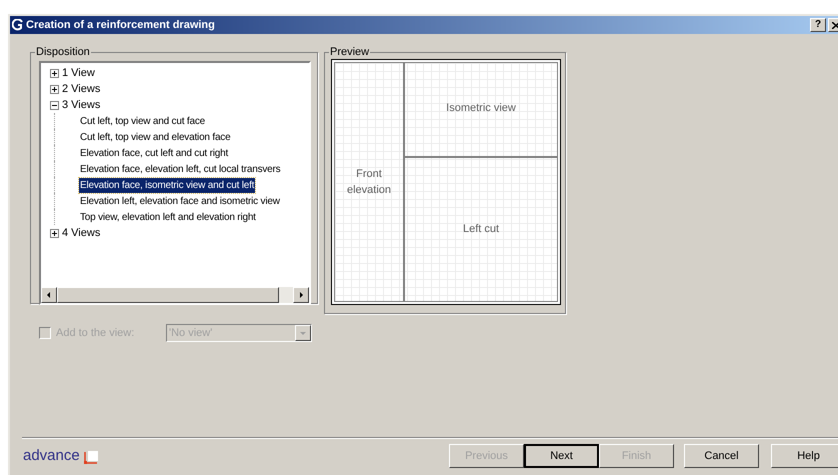 This screenshot has width=838, height=475. Describe the element at coordinates (481, 230) in the screenshot. I see `pane-label: Left cut` at that location.